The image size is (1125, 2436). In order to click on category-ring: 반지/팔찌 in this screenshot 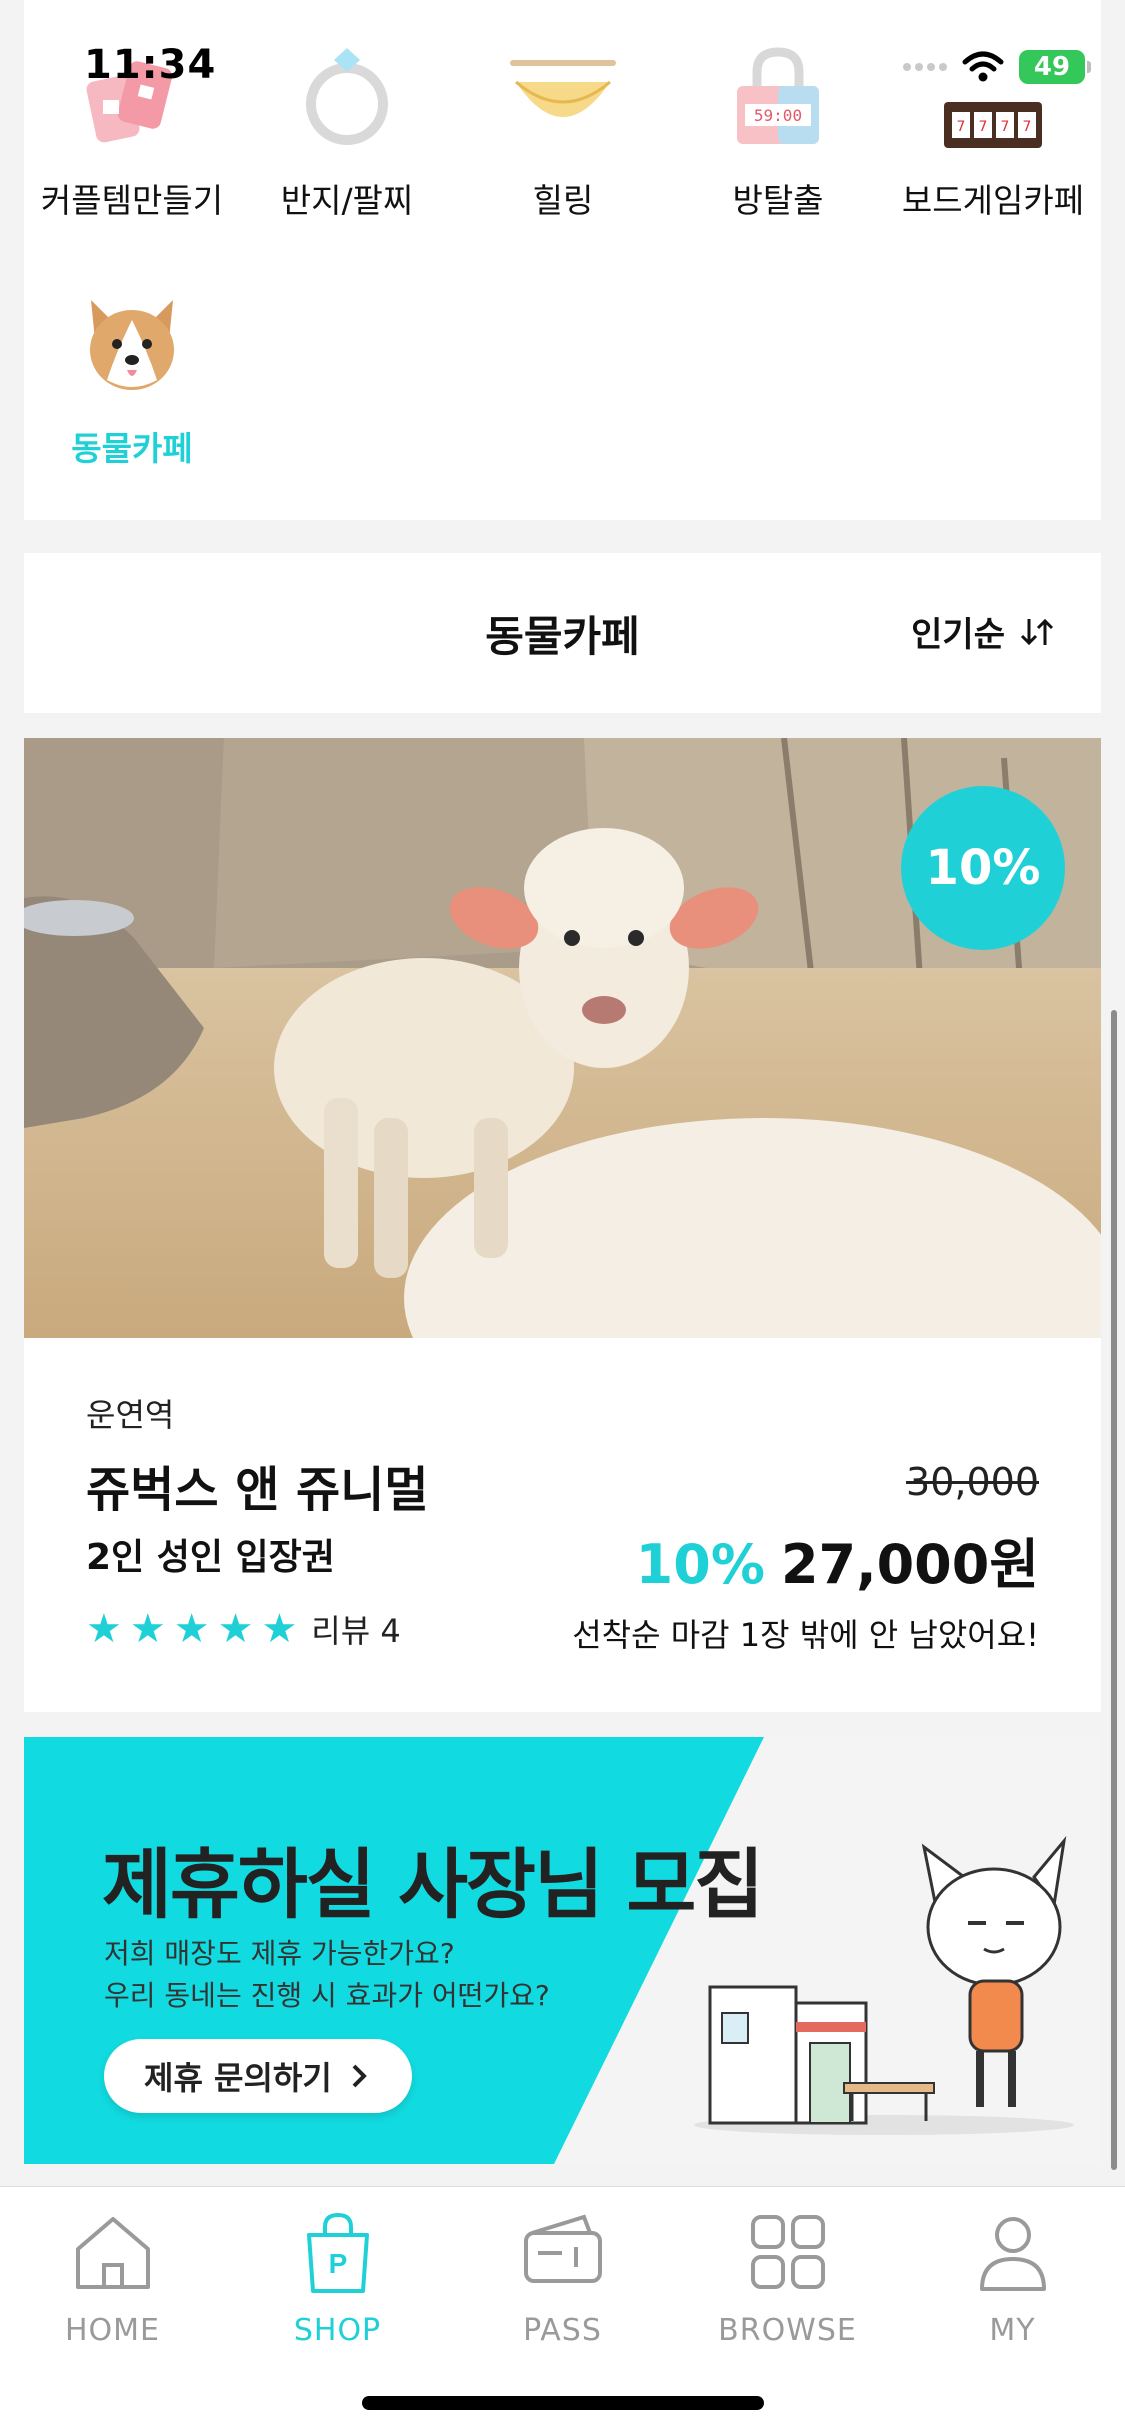, I will do `click(347, 111)`.